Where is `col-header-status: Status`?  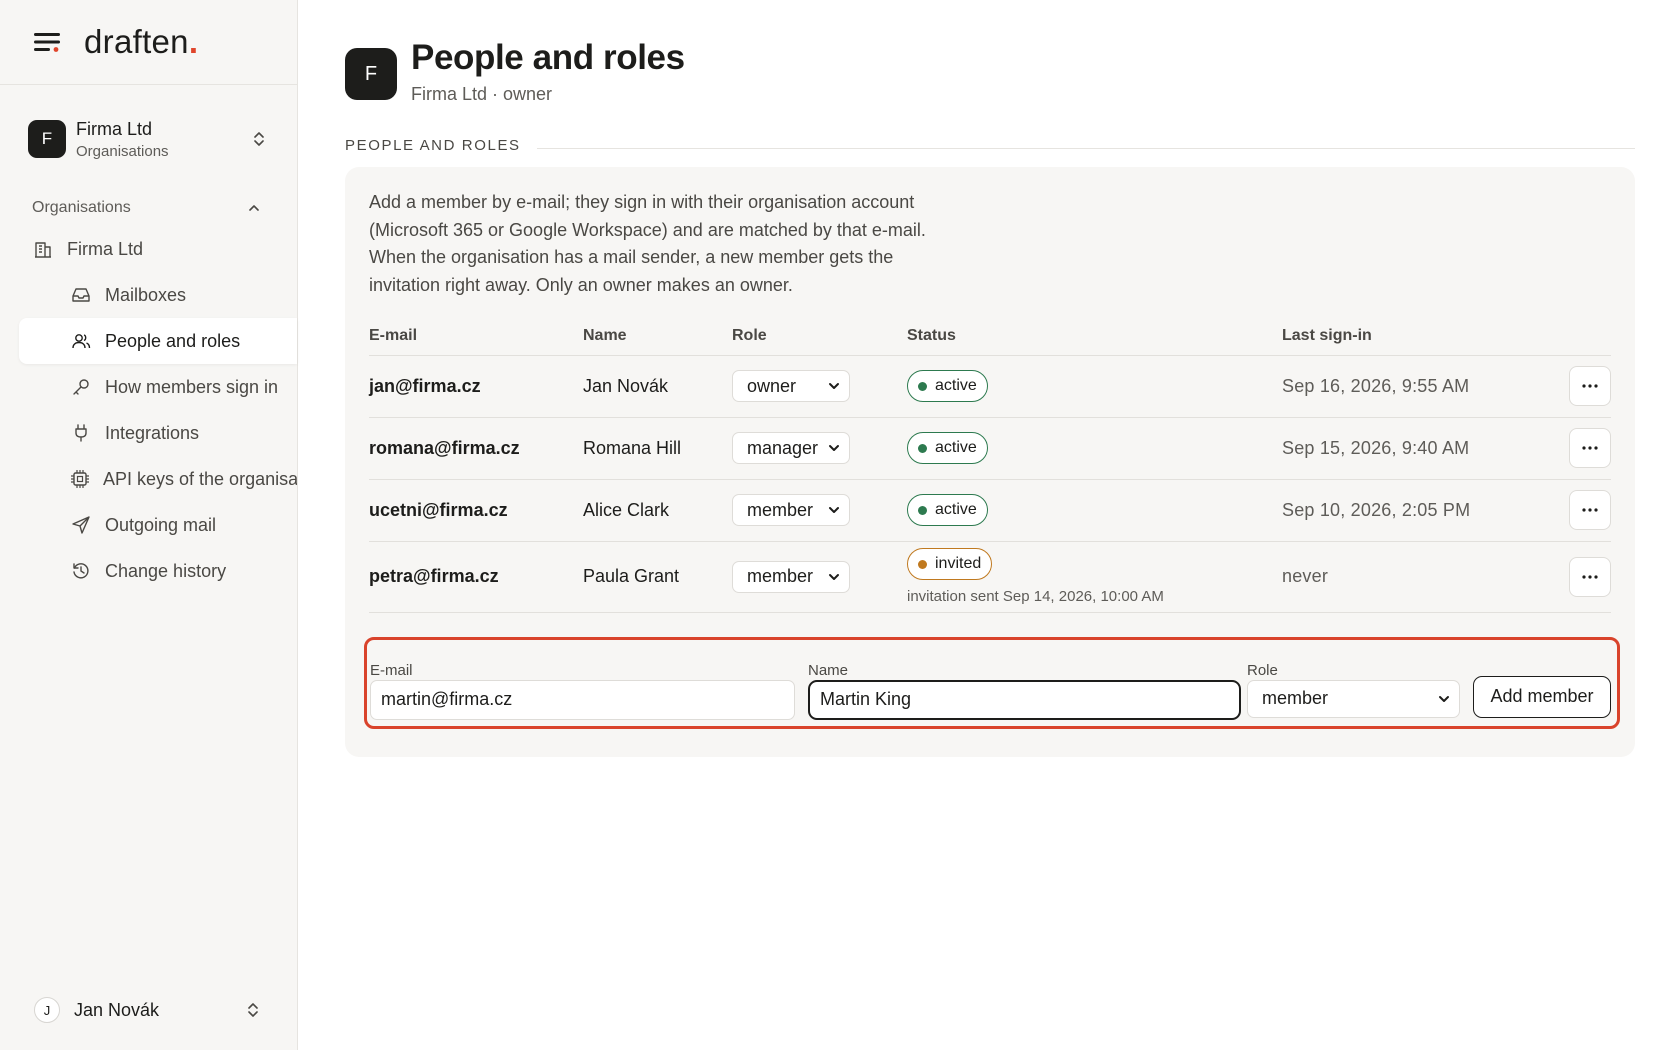 col-header-status: Status is located at coordinates (1094, 336).